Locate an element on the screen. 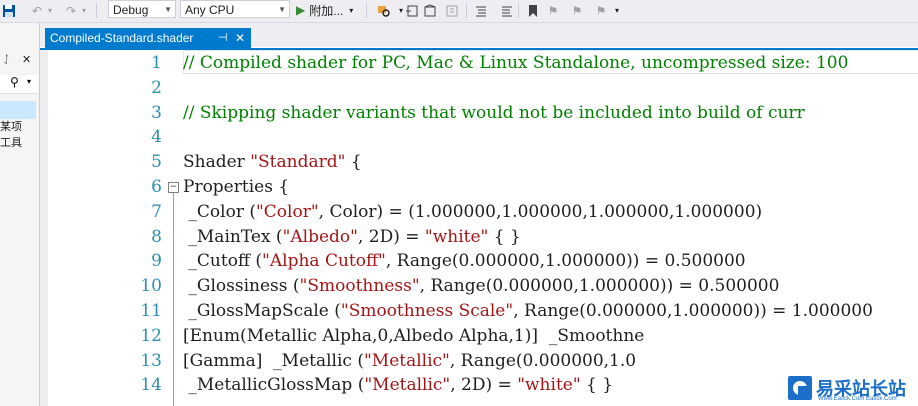  step-icon is located at coordinates (412, 10).